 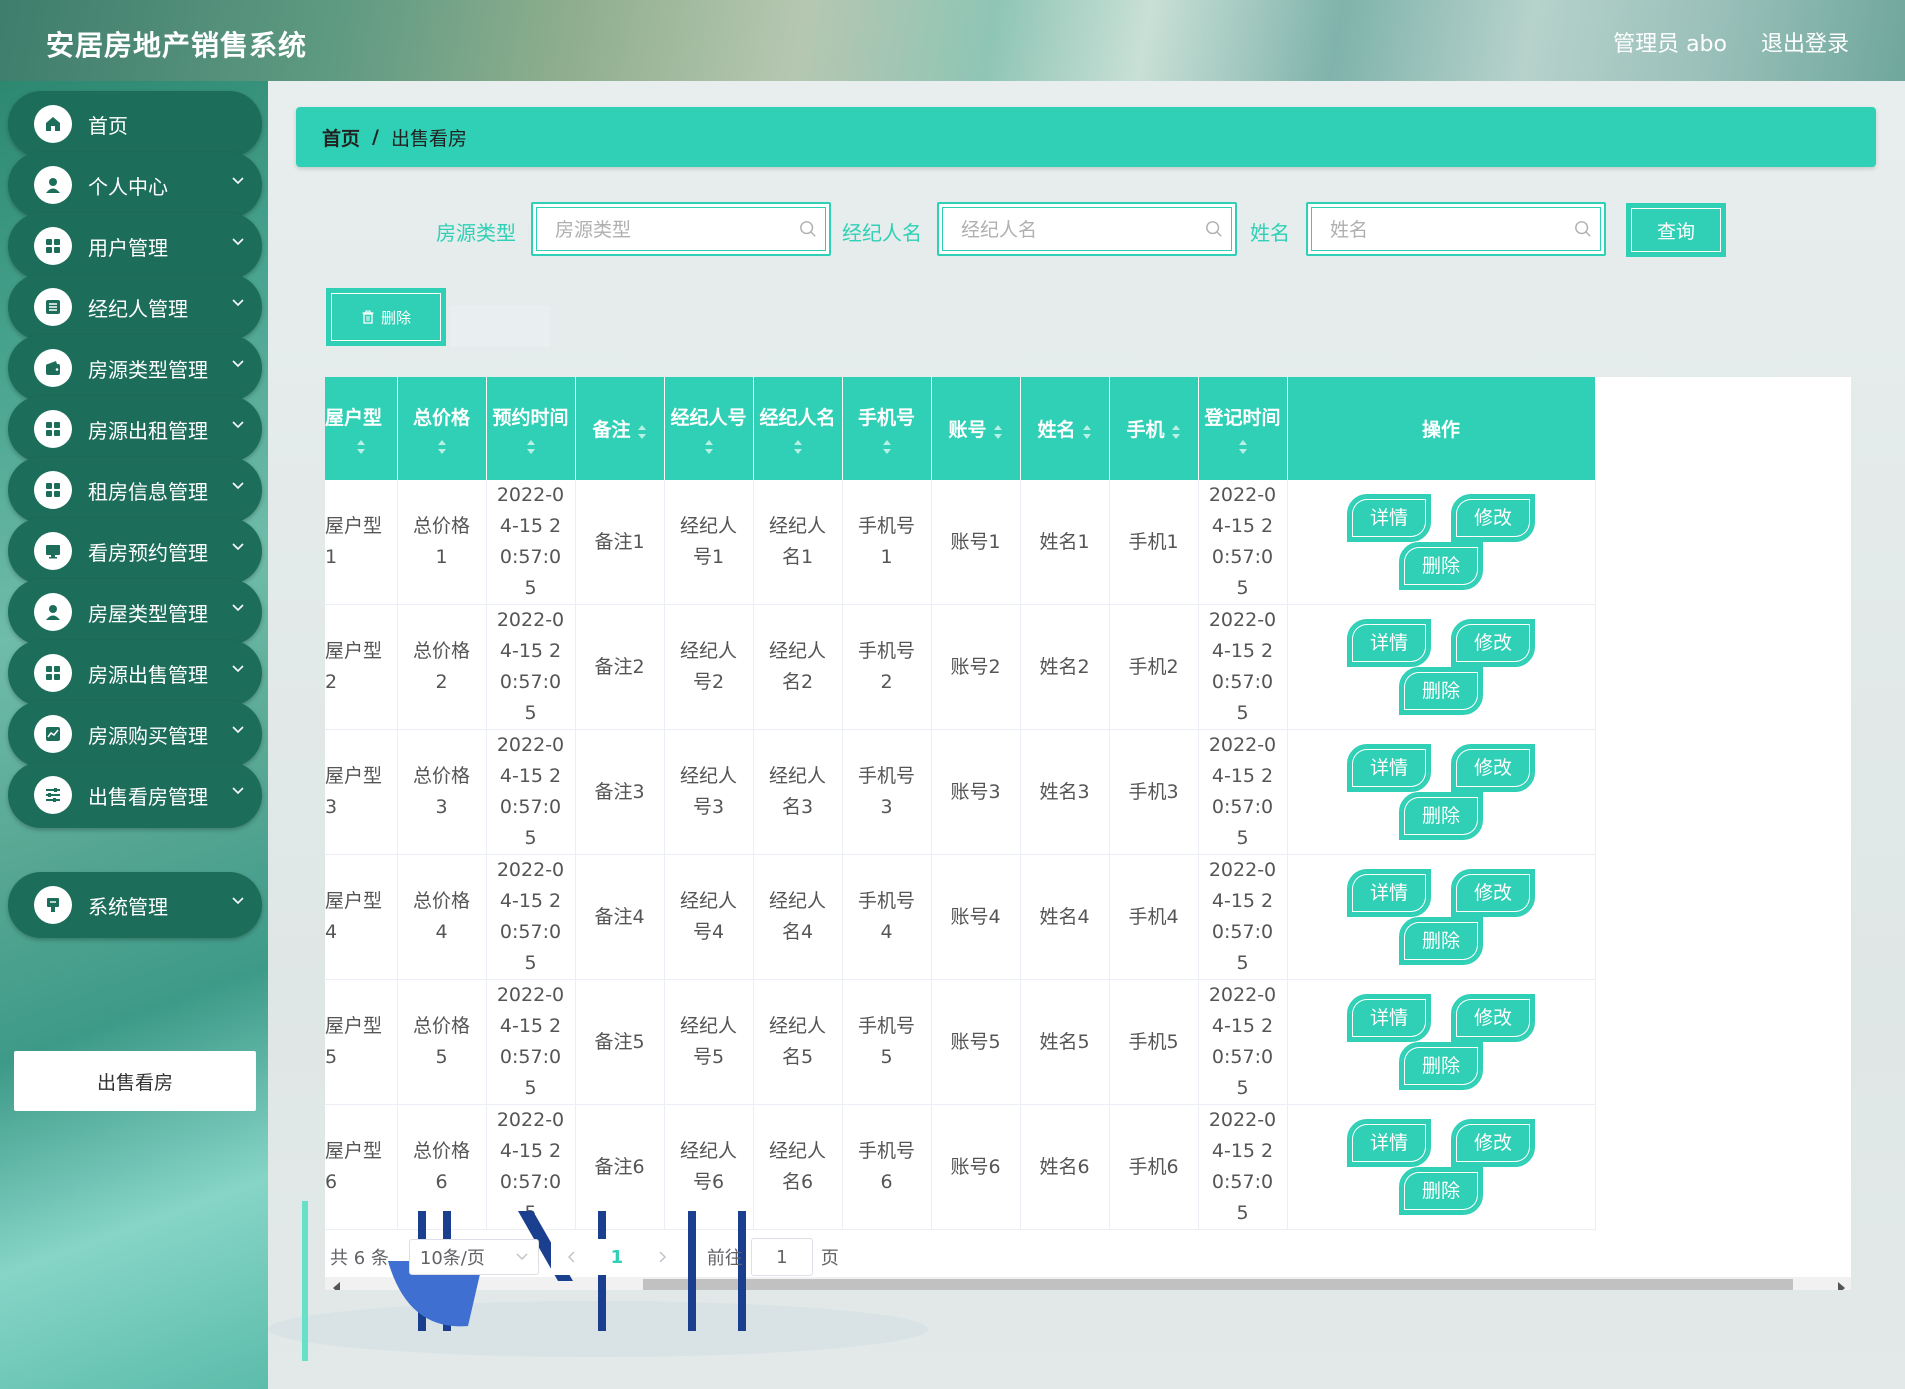 I want to click on sidebar-item-10: 房源购买管理, so click(x=135, y=734).